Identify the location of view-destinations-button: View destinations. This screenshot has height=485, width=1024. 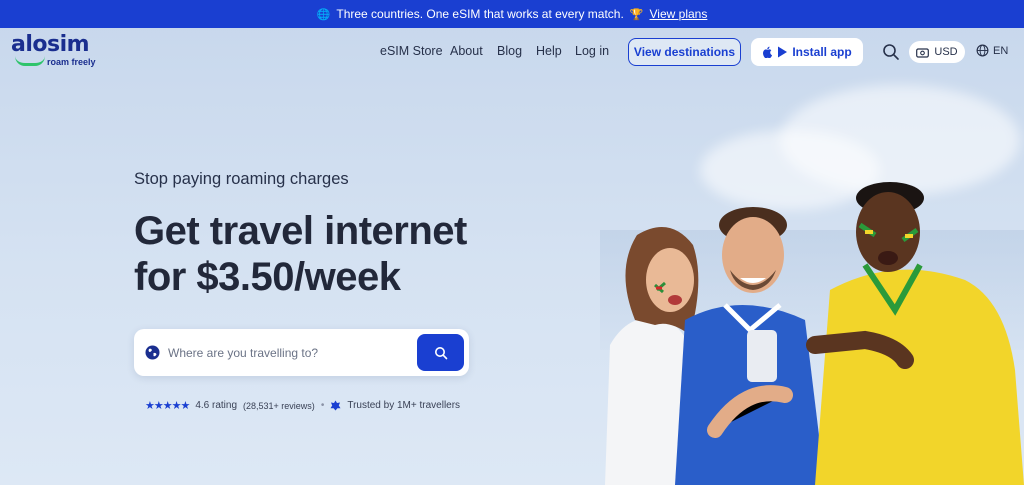
(684, 52).